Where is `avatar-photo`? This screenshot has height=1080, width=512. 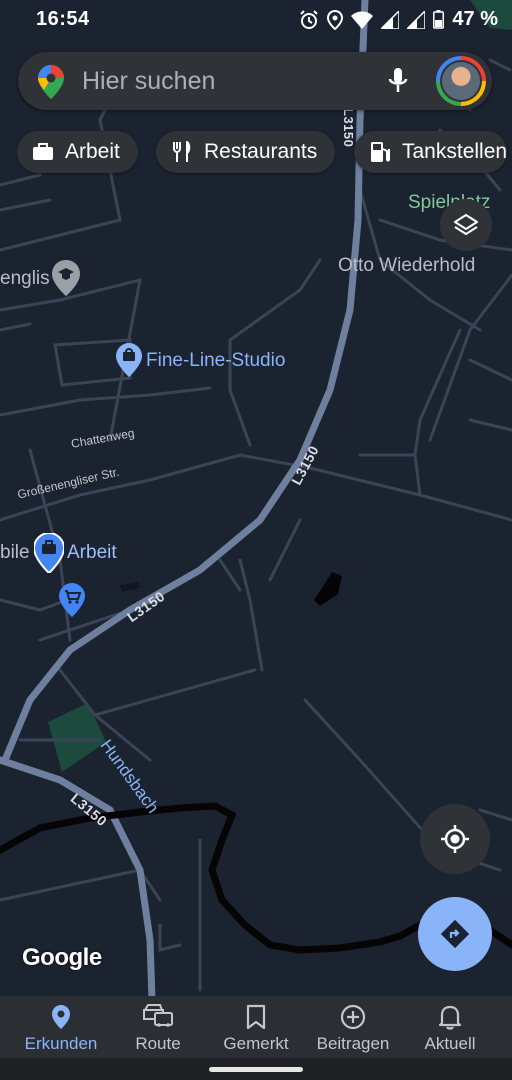
avatar-photo is located at coordinates (461, 81).